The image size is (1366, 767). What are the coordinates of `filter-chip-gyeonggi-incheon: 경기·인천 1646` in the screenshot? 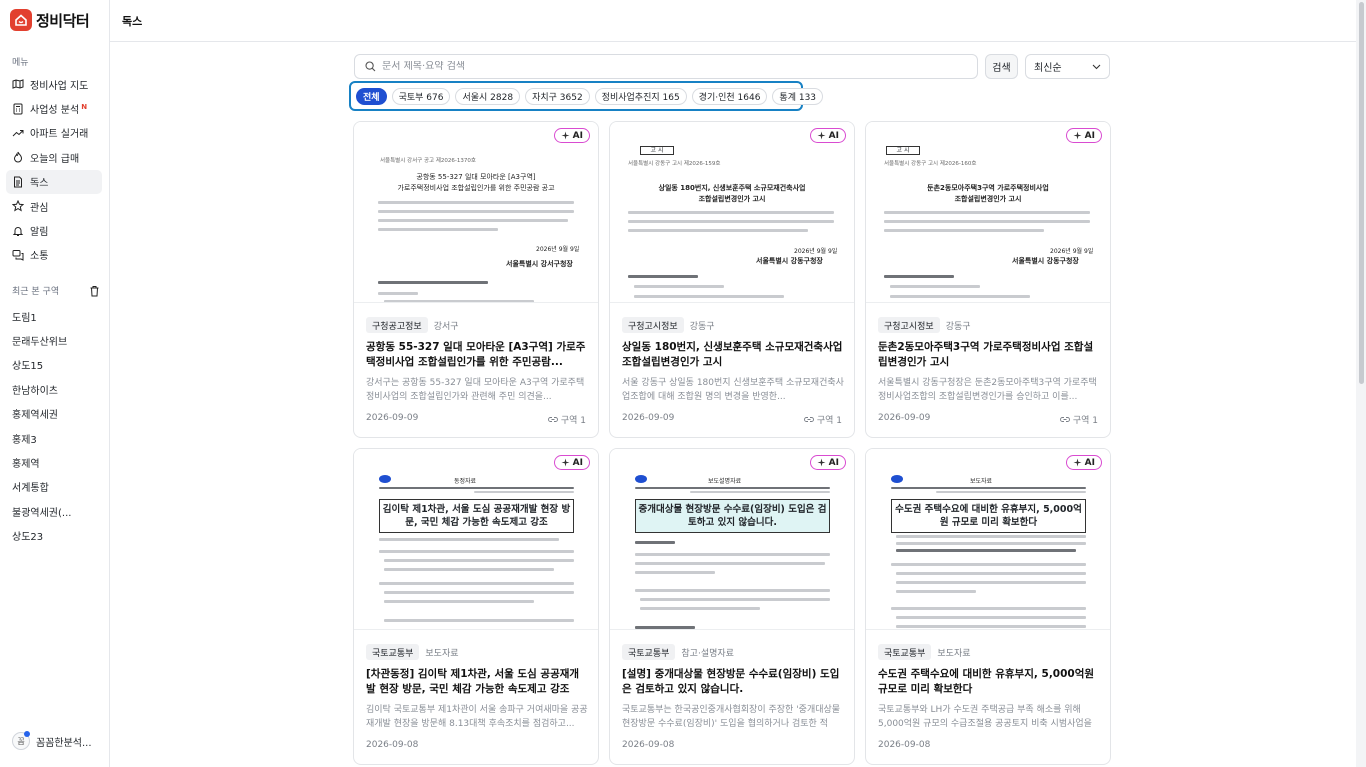 It's located at (729, 96).